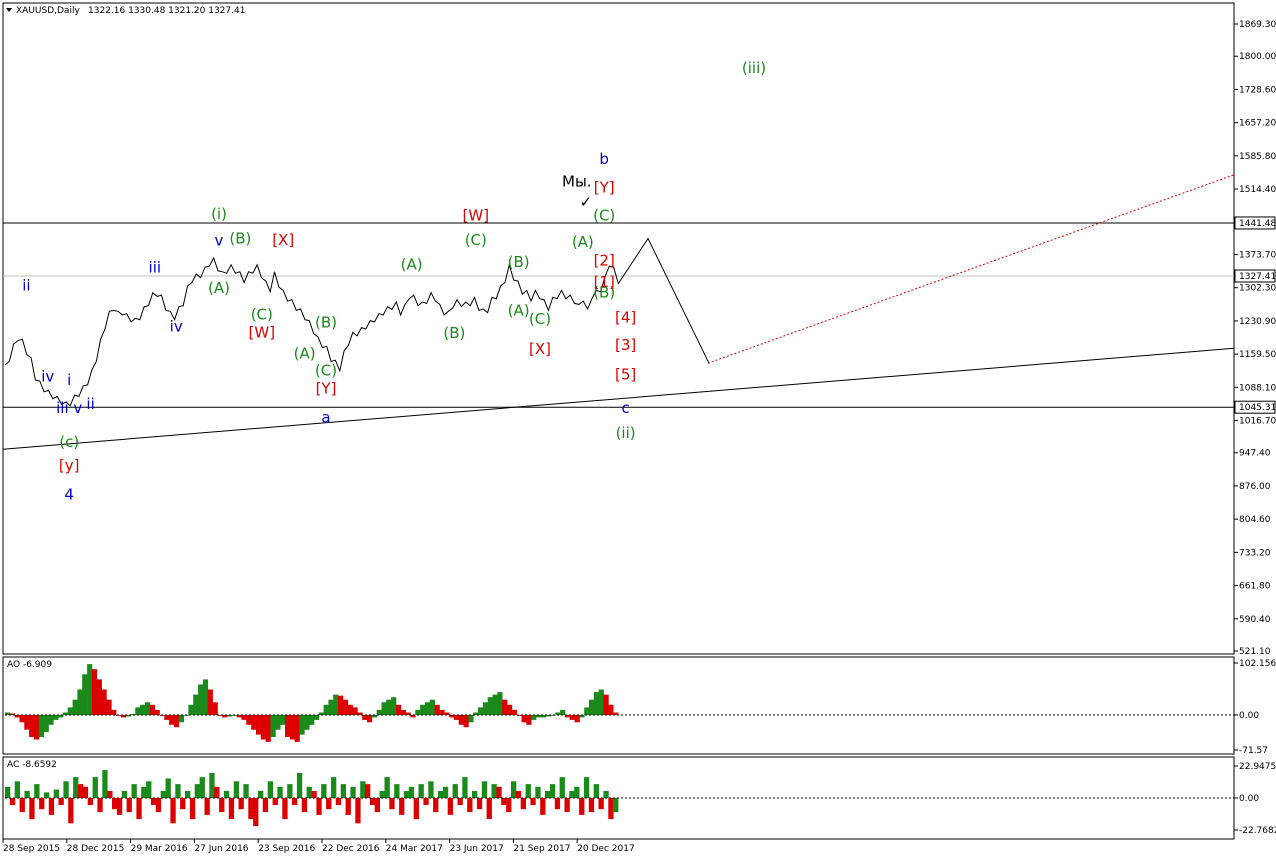 Image resolution: width=1276 pixels, height=862 pixels. Describe the element at coordinates (96, 849) in the screenshot. I see `time-tick-label: 28 Dec 2015` at that location.